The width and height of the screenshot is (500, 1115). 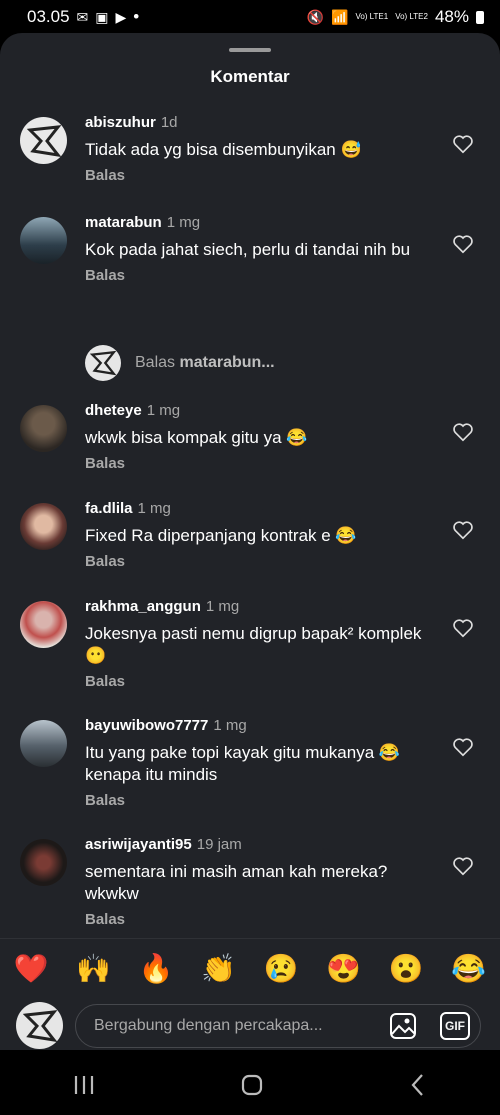 What do you see at coordinates (250, 17) in the screenshot?
I see `status-bar: 03.05 ✉ ▣ ▶ • 🔇 📶 Vo) LTE1 Vo) LTE2 48%` at bounding box center [250, 17].